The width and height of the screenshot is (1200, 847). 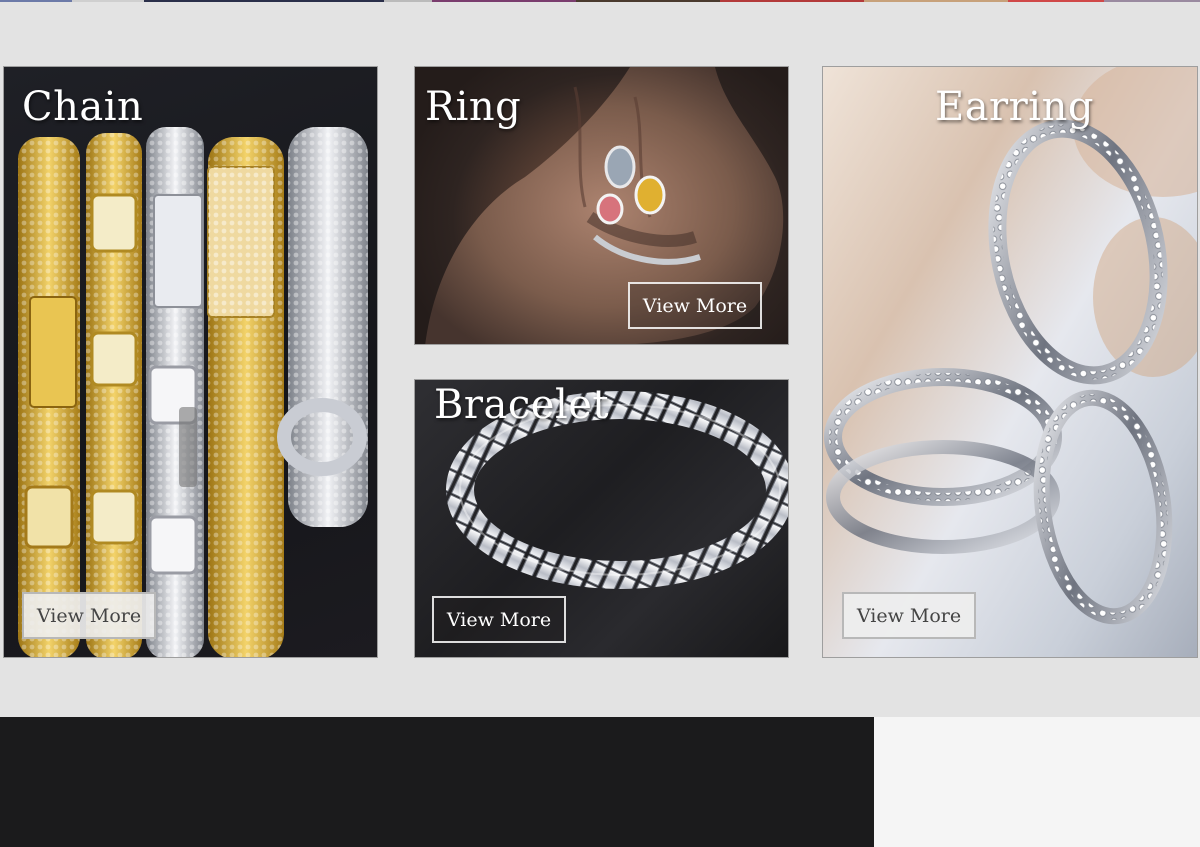 What do you see at coordinates (437, 782) in the screenshot?
I see `footer-dark-panel` at bounding box center [437, 782].